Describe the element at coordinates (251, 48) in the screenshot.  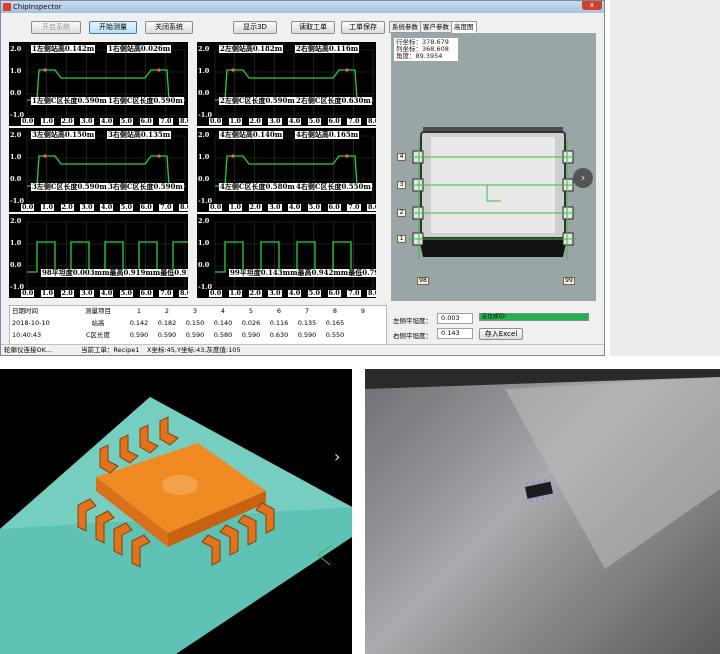
I see `standoff-height-label: 2左侧站高0.182m` at that location.